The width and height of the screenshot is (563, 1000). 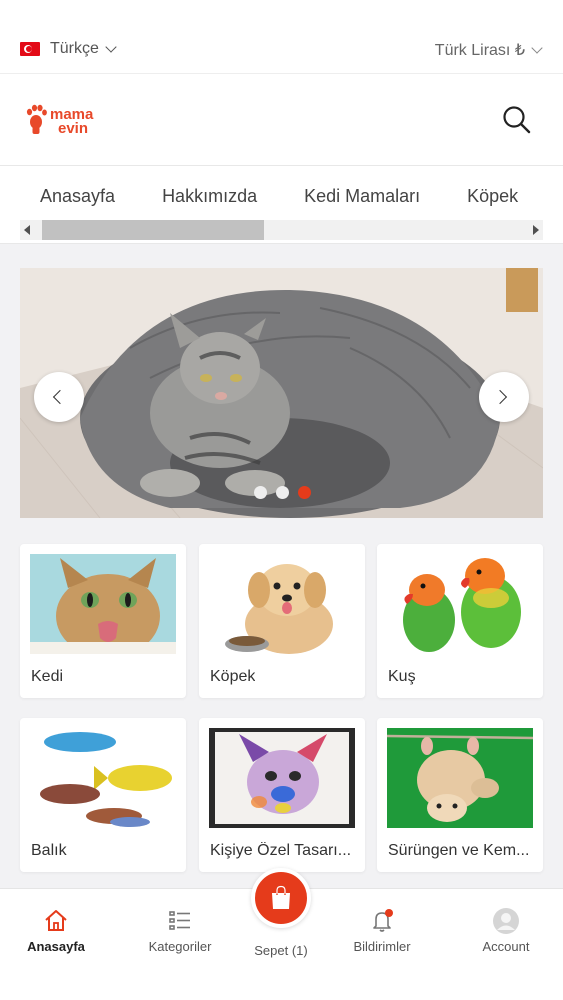 What do you see at coordinates (282, 604) in the screenshot?
I see `puppy-image` at bounding box center [282, 604].